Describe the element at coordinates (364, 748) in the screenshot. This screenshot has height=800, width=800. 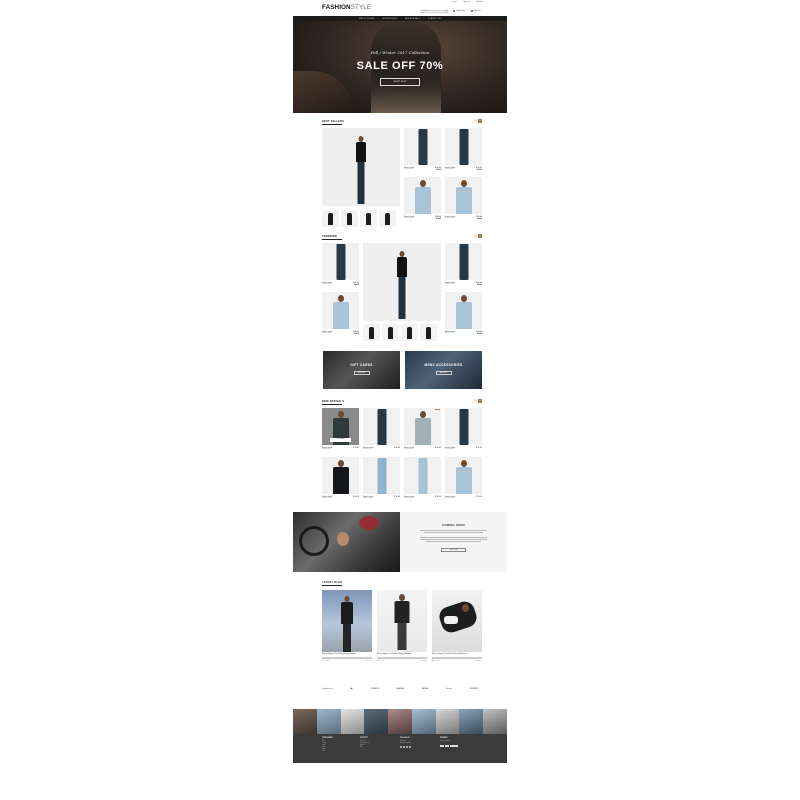
I see `footer-link: FAQ` at that location.